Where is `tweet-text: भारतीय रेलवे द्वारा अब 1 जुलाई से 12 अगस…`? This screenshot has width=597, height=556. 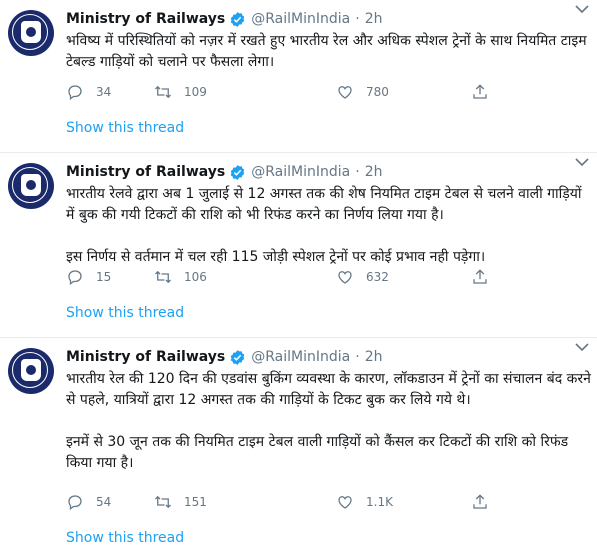
tweet-text: भारतीय रेलवे द्वारा अब 1 जुलाई से 12 अगस… is located at coordinates (324, 225).